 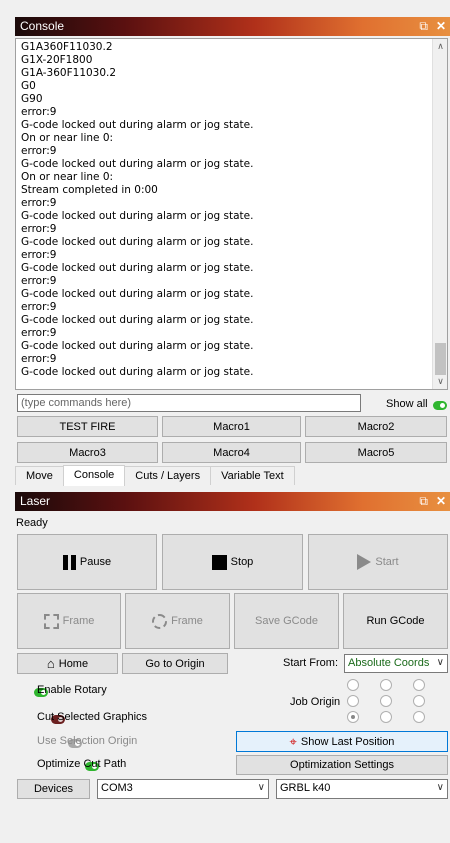 What do you see at coordinates (376, 426) in the screenshot?
I see `macro2-button: Macro2` at bounding box center [376, 426].